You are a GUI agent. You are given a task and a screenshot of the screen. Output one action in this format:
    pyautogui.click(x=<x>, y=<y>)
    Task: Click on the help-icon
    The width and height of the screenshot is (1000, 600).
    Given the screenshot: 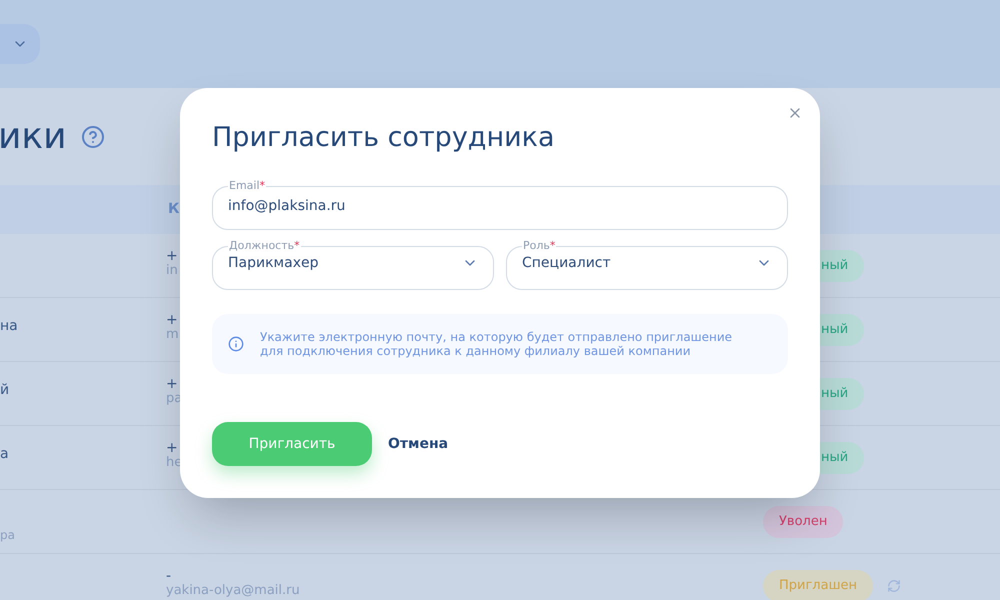 What is the action you would take?
    pyautogui.click(x=92, y=136)
    